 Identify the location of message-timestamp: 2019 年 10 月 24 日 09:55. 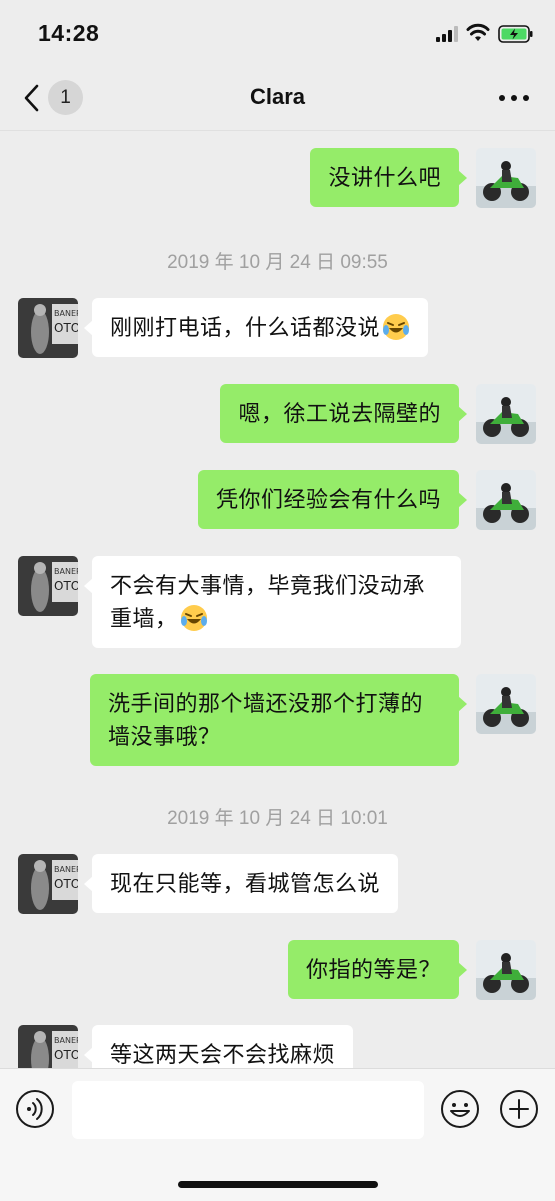
(277, 262).